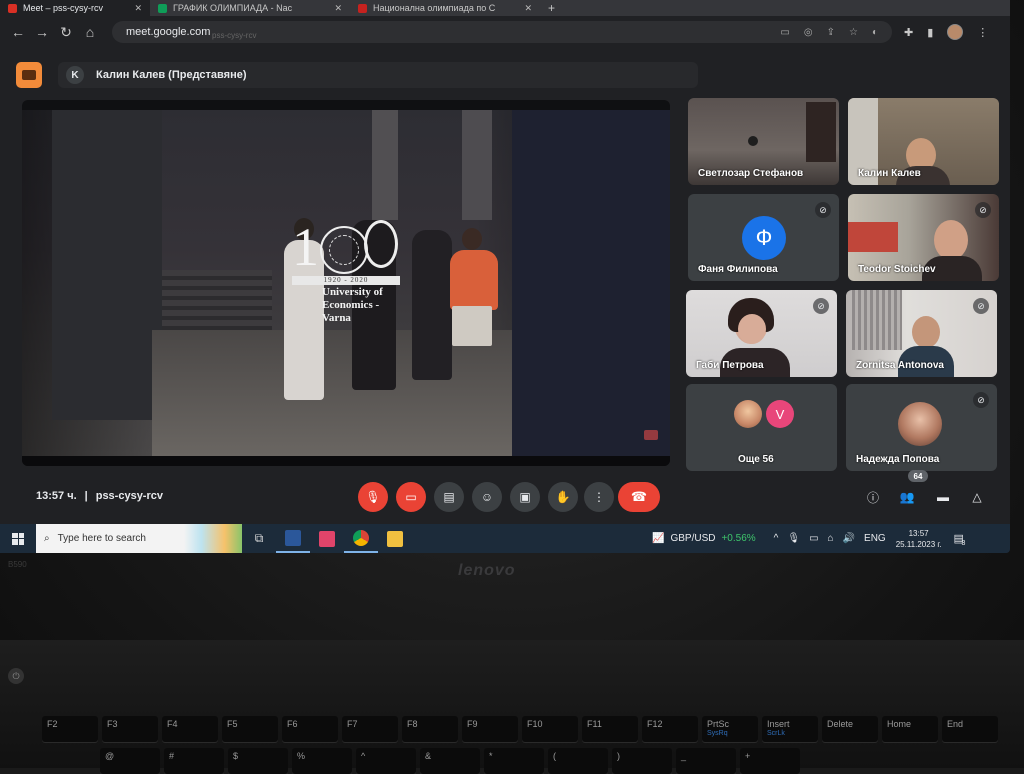  Describe the element at coordinates (525, 497) in the screenshot. I see `present-button: ▣` at that location.